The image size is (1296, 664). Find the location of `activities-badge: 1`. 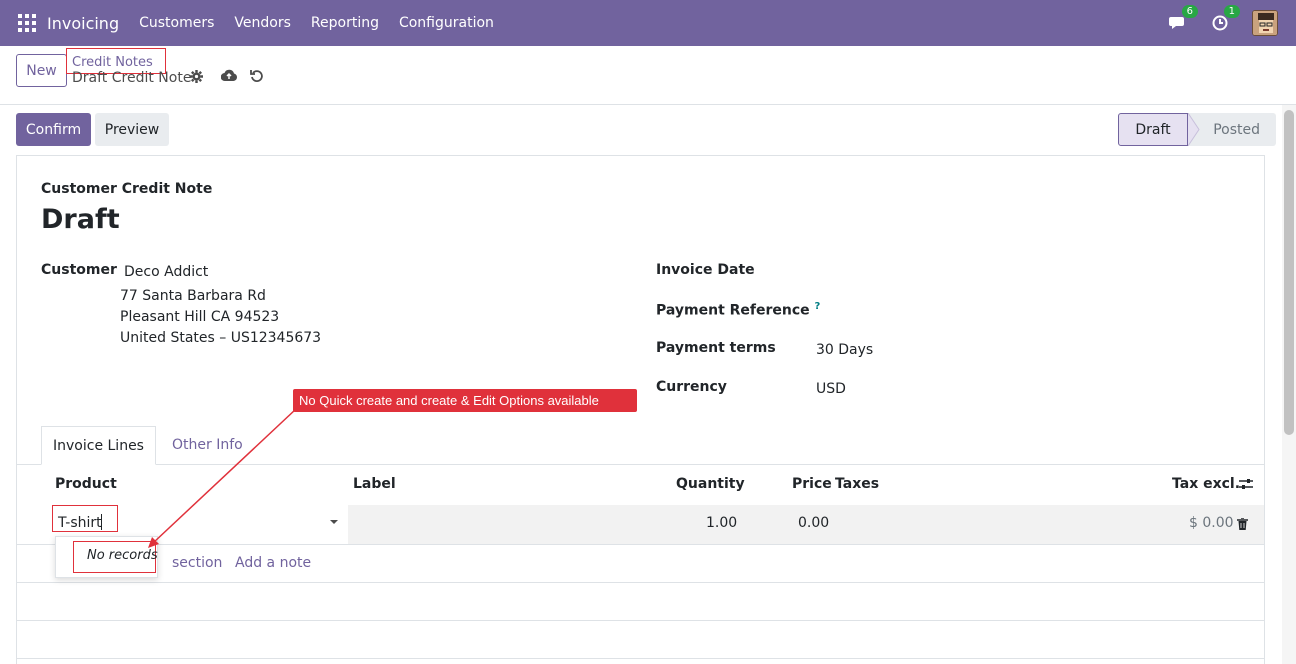

activities-badge: 1 is located at coordinates (1231, 11).